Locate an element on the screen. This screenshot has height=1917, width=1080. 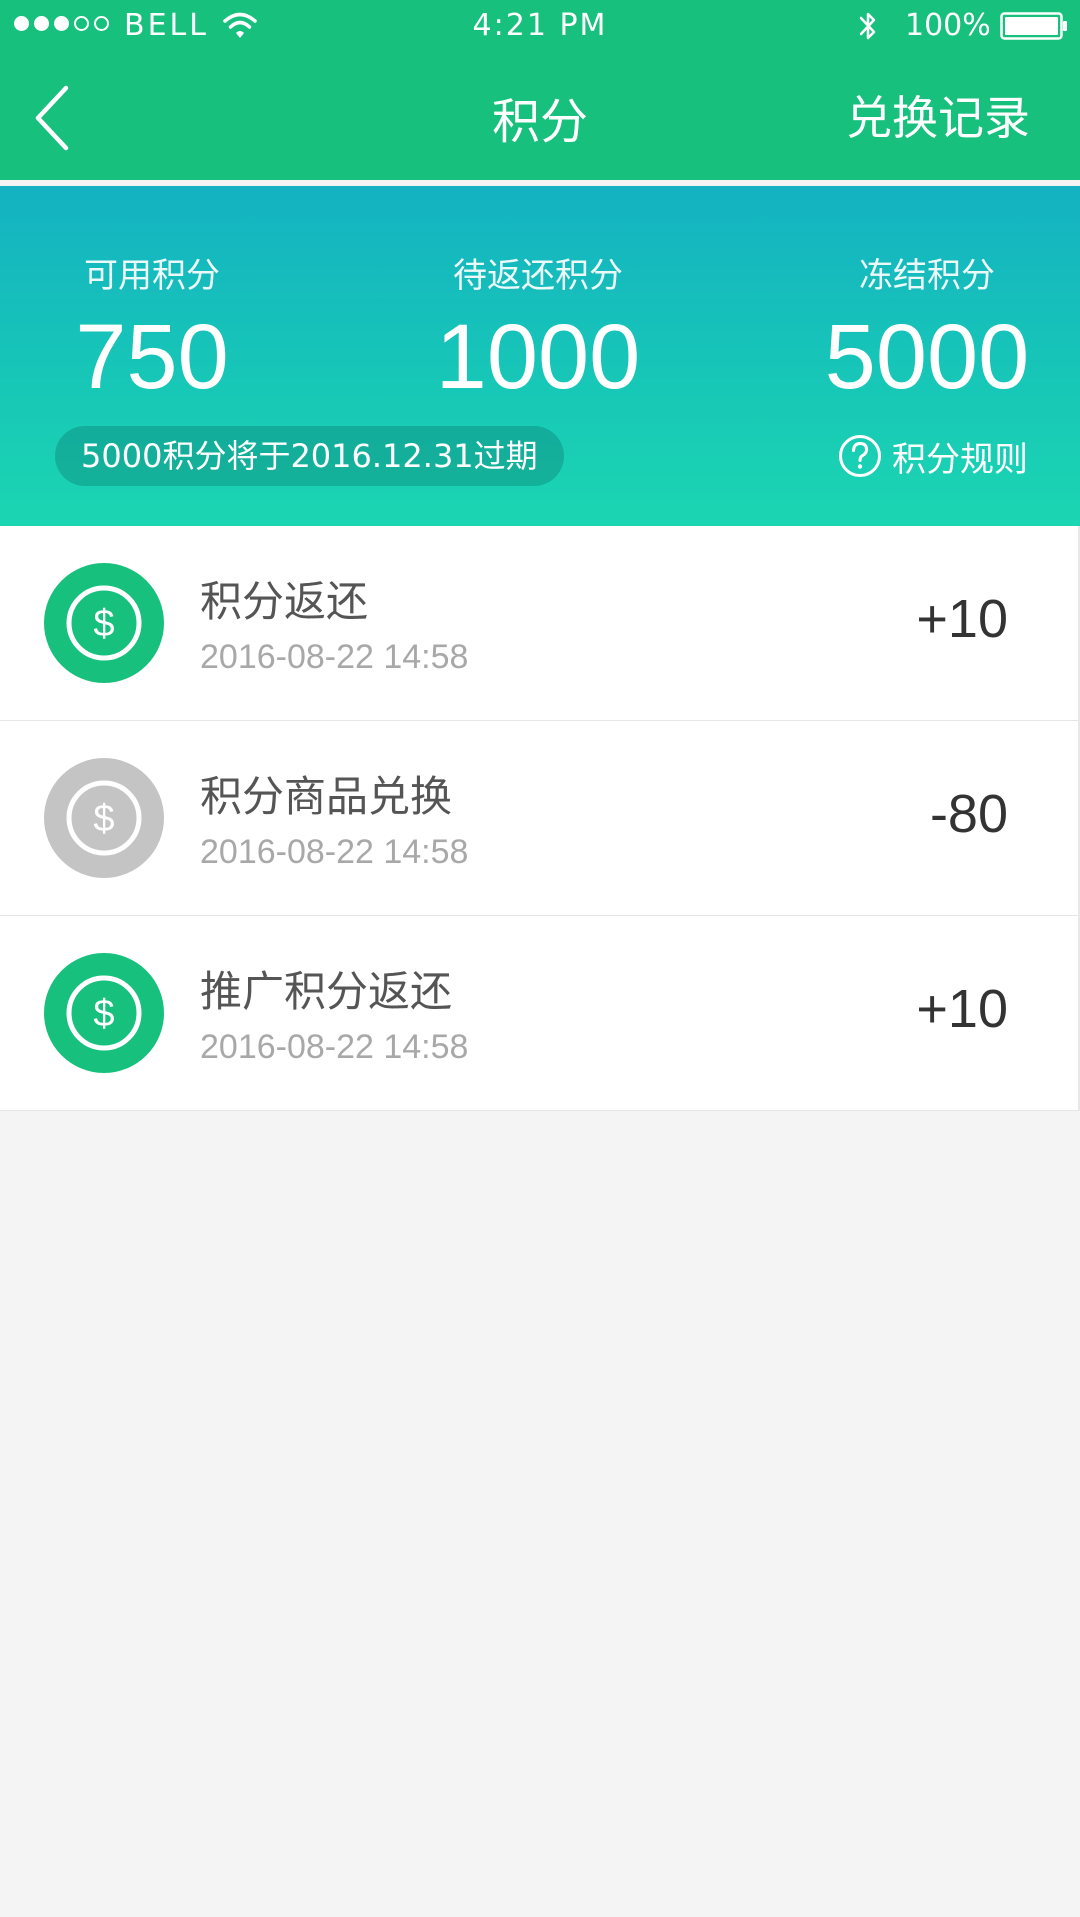
frozen-points: 冻结积分 5000 is located at coordinates (927, 325).